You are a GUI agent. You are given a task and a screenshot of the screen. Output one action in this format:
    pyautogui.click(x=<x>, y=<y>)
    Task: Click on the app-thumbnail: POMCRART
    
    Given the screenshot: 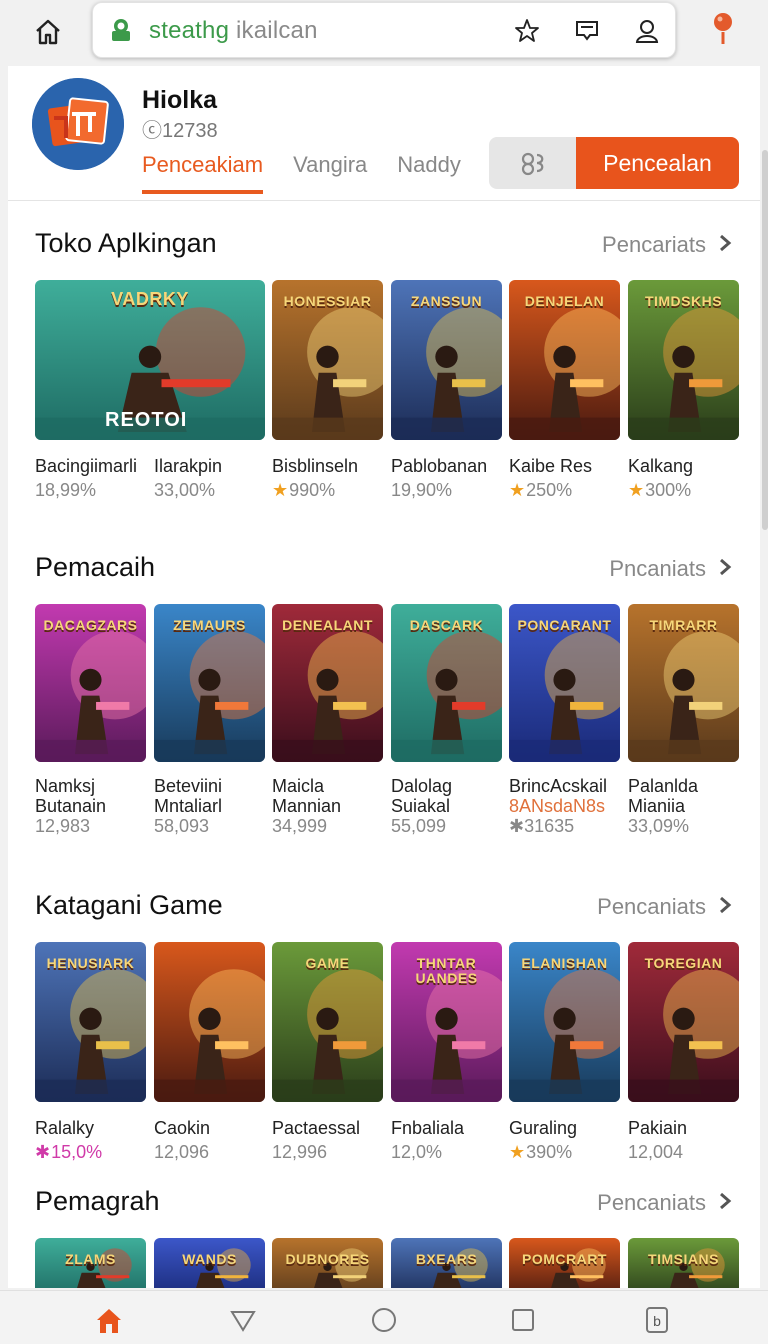 What is the action you would take?
    pyautogui.click(x=564, y=1263)
    